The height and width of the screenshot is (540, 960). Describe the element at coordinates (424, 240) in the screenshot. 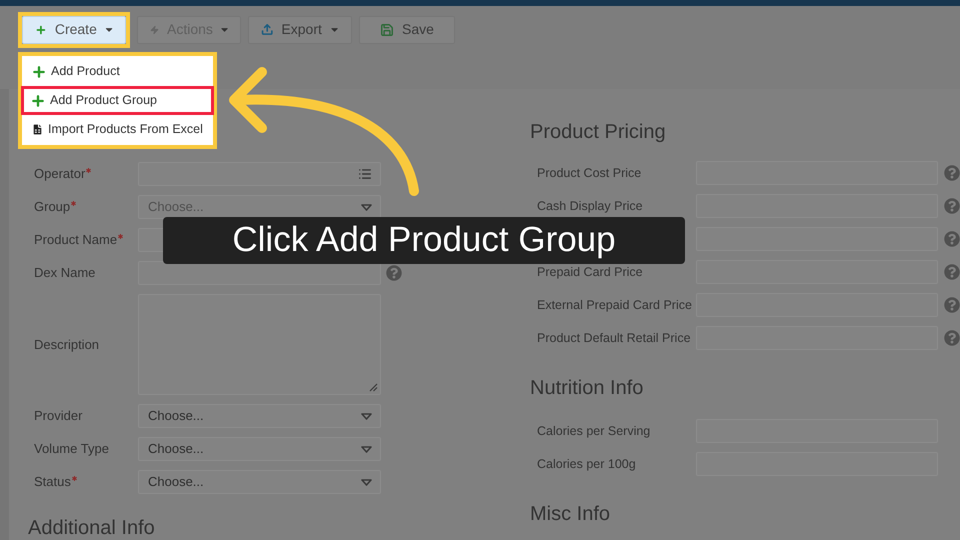

I see `caption-tooltip: Click Add Product Group` at that location.